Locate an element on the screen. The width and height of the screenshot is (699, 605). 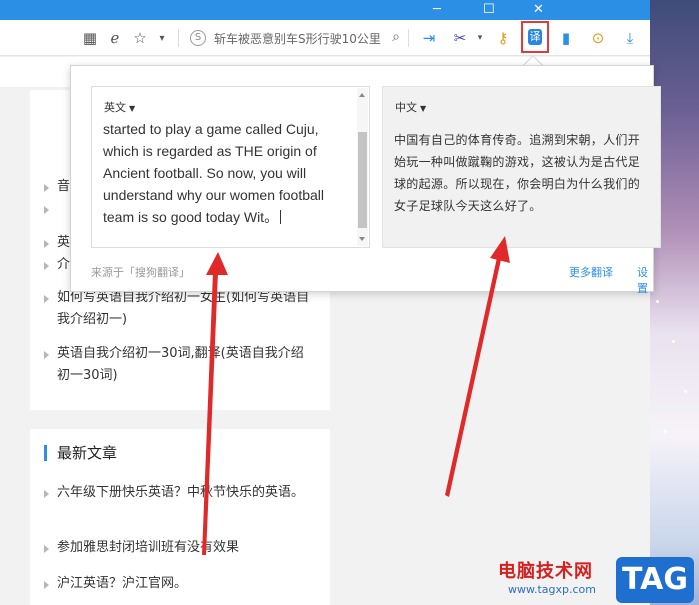
close-icon: ✕ is located at coordinates (538, 9).